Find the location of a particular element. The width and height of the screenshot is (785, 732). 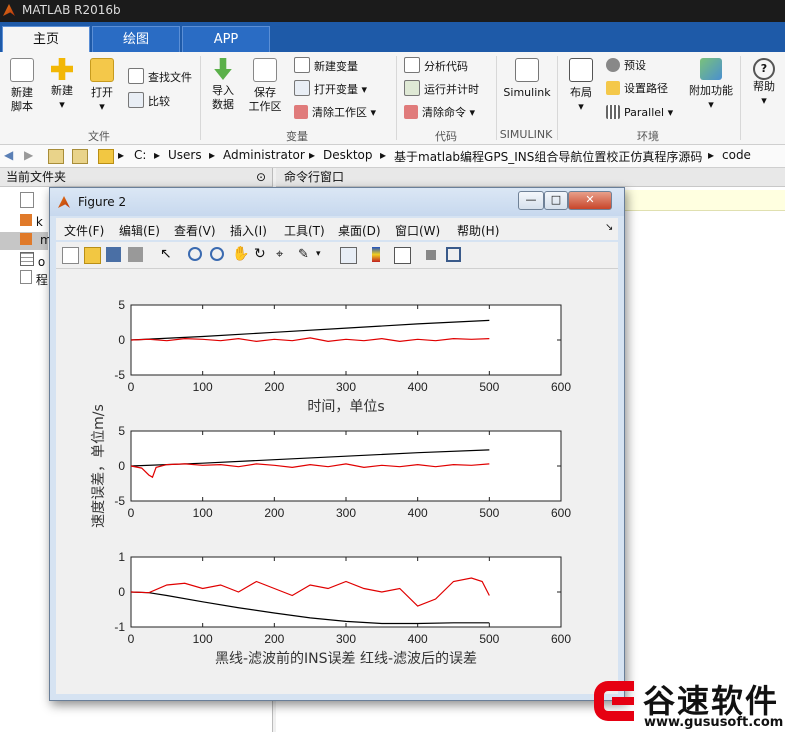

path-segment: C: is located at coordinates (140, 155).